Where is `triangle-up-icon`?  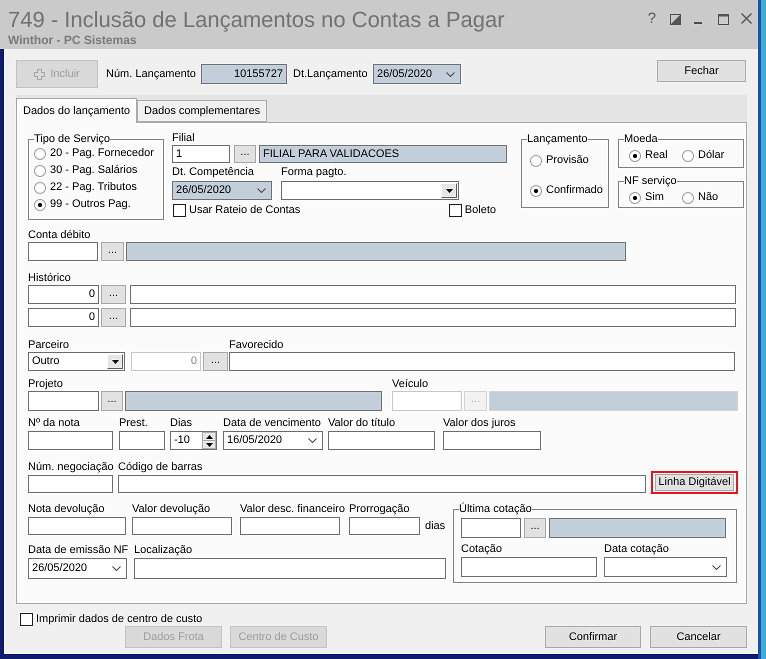
triangle-up-icon is located at coordinates (209, 436).